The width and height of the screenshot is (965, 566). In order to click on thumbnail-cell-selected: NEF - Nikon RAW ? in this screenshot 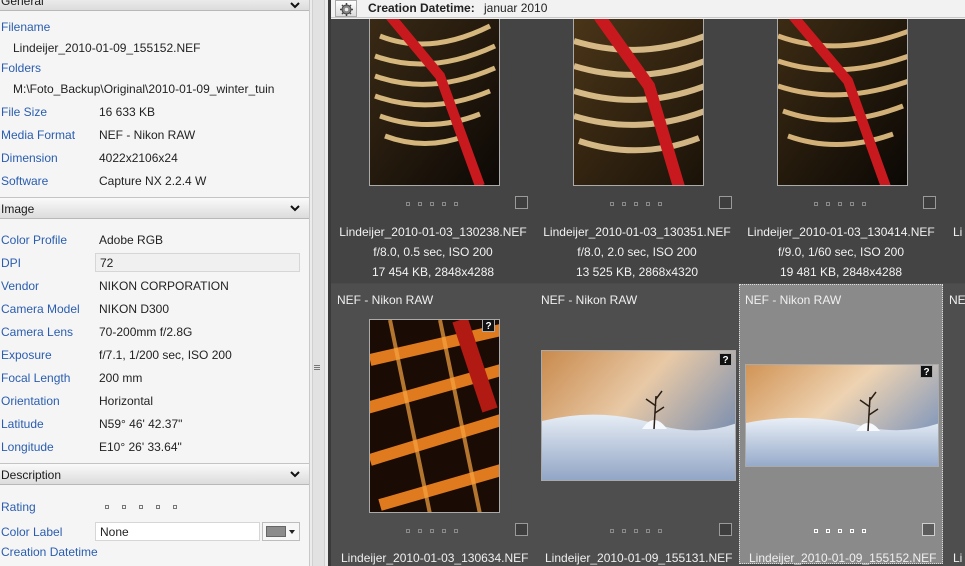, I will do `click(841, 424)`.